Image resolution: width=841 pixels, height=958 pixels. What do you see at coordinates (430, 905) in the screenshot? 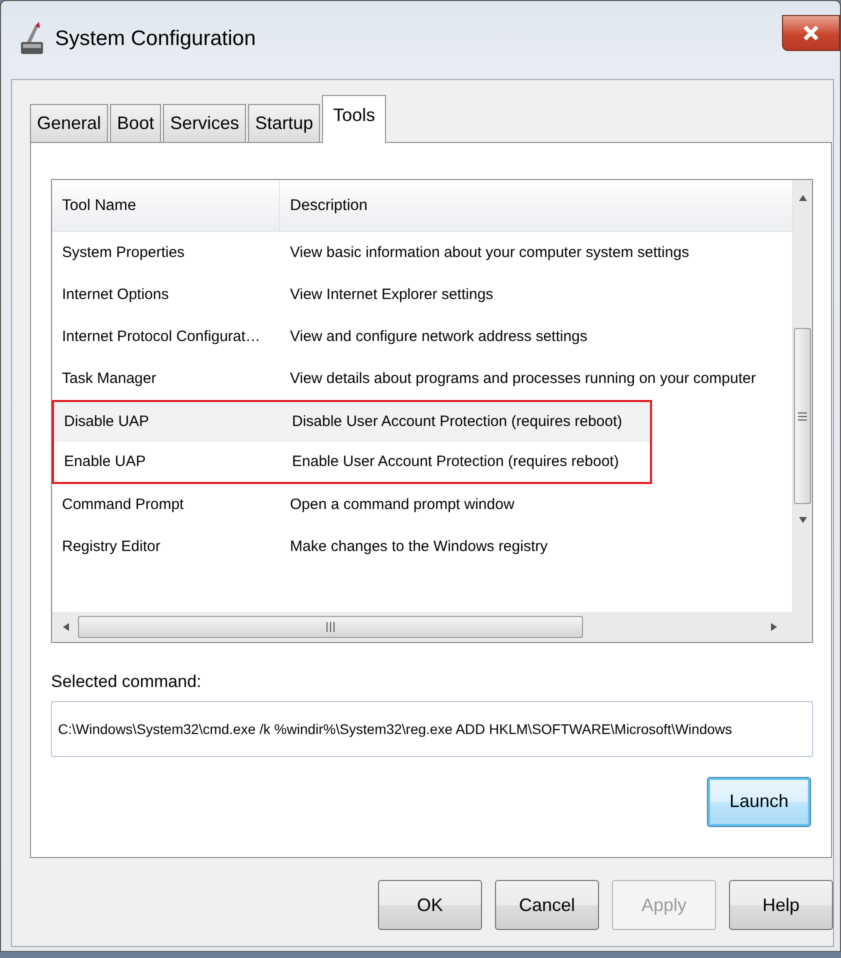
I see `dialog-button: OK` at bounding box center [430, 905].